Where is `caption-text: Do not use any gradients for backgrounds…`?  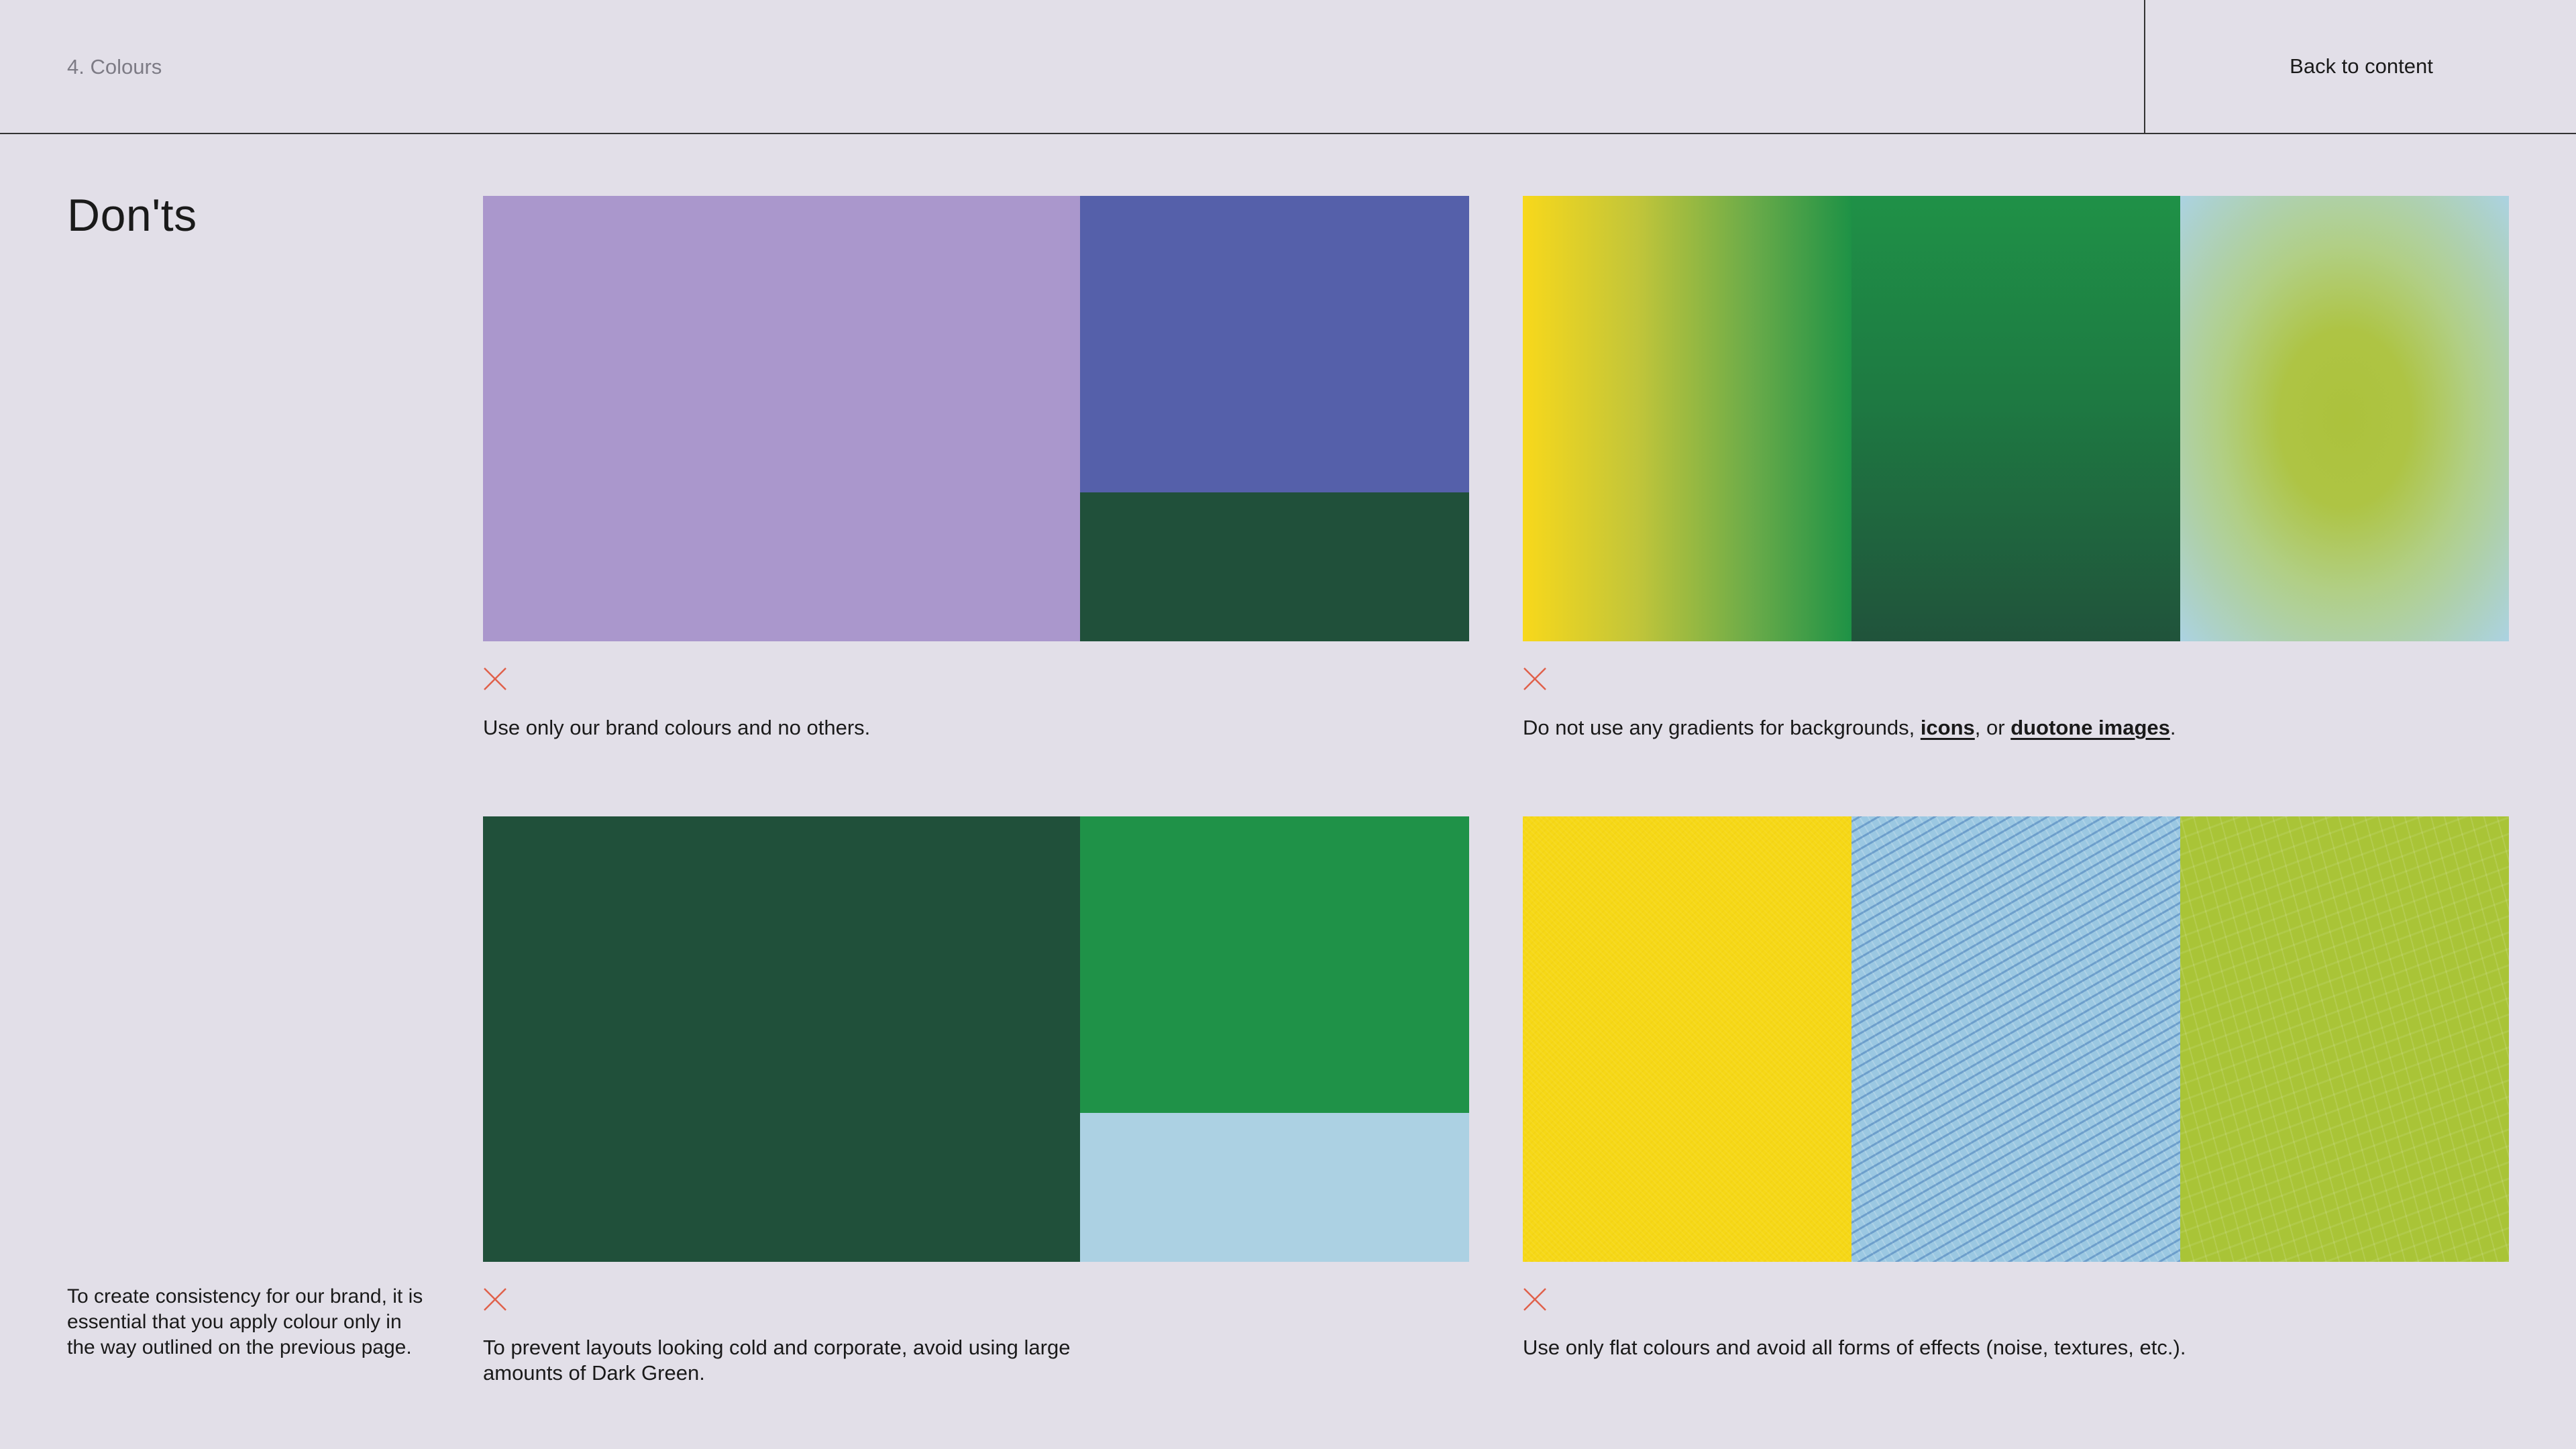 caption-text: Do not use any gradients for backgrounds… is located at coordinates (1722, 727).